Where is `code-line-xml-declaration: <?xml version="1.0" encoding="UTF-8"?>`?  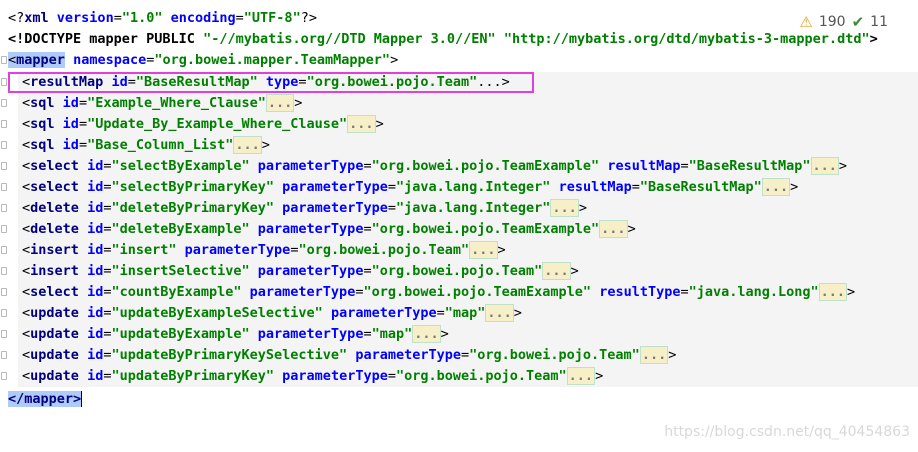
code-line-xml-declaration: <?xml version="1.0" encoding="UTF-8"?> is located at coordinates (459, 18).